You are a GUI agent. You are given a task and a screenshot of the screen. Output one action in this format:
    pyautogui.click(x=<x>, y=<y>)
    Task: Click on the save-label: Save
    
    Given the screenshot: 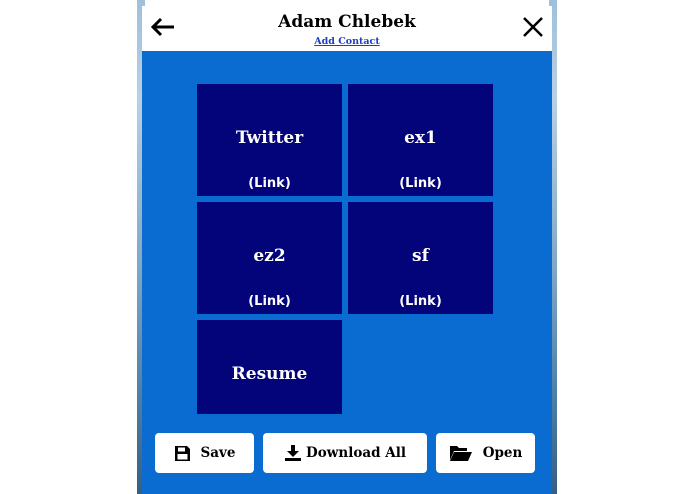 What is the action you would take?
    pyautogui.click(x=218, y=453)
    